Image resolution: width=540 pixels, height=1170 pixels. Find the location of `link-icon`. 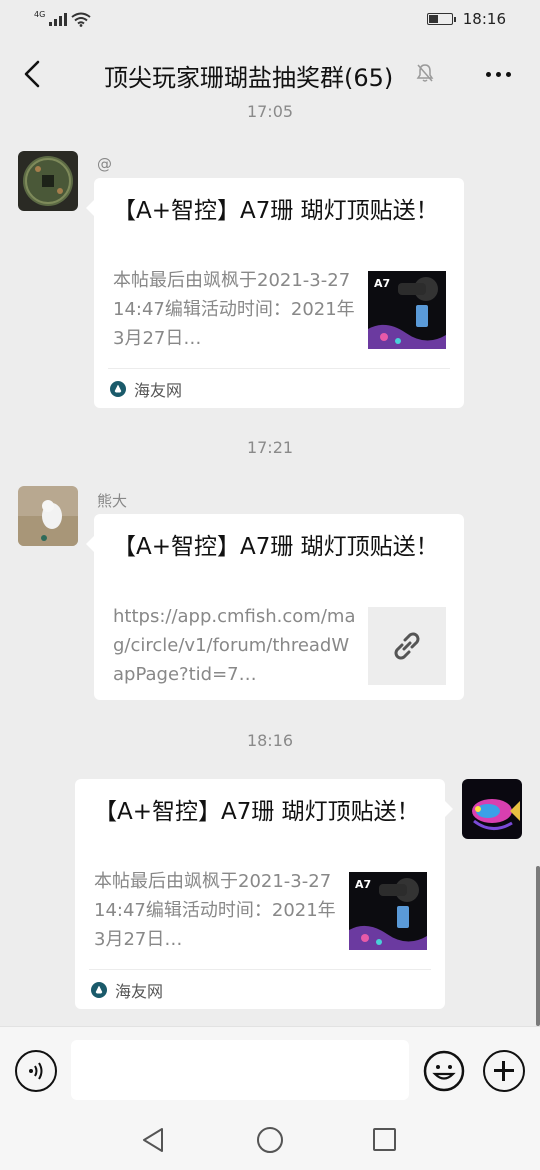

link-icon is located at coordinates (407, 646).